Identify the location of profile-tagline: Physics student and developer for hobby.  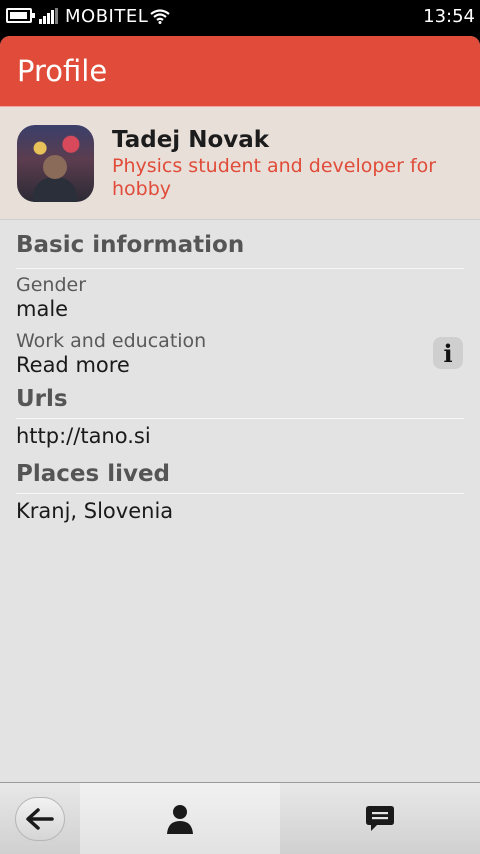
(274, 177).